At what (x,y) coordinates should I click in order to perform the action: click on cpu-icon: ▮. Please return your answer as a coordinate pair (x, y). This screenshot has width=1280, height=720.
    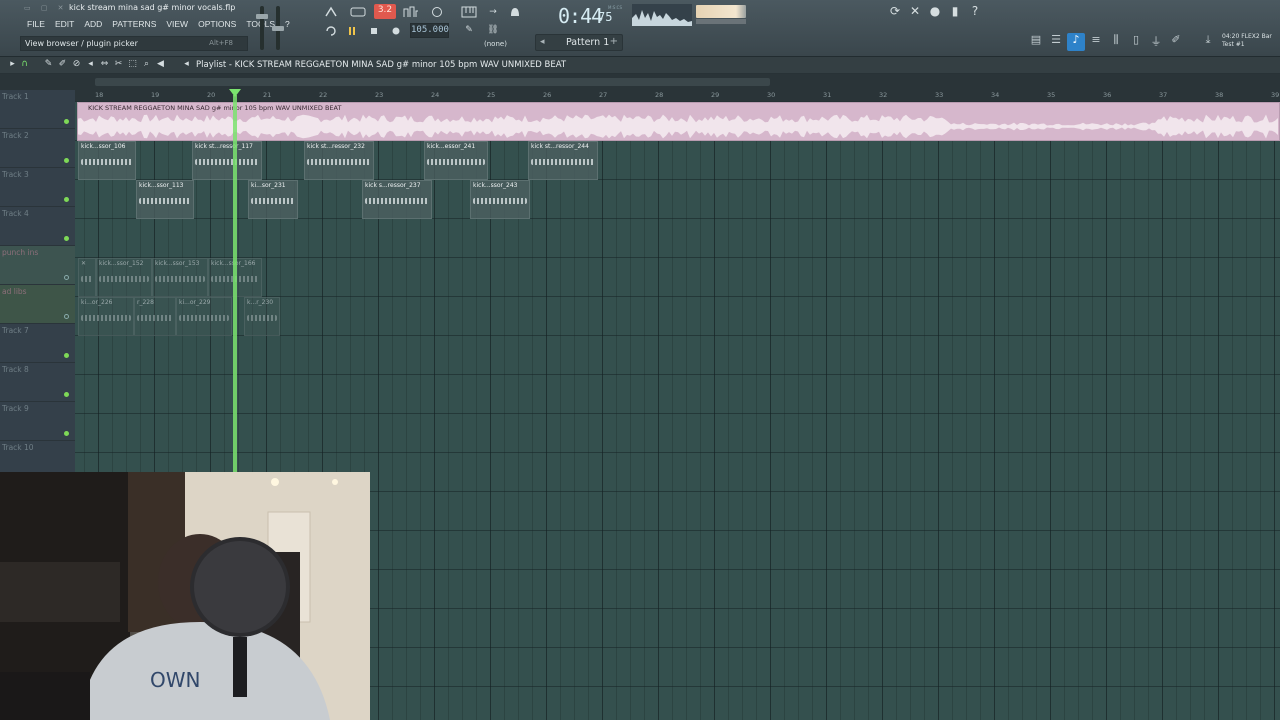
    Looking at the image, I should click on (955, 13).